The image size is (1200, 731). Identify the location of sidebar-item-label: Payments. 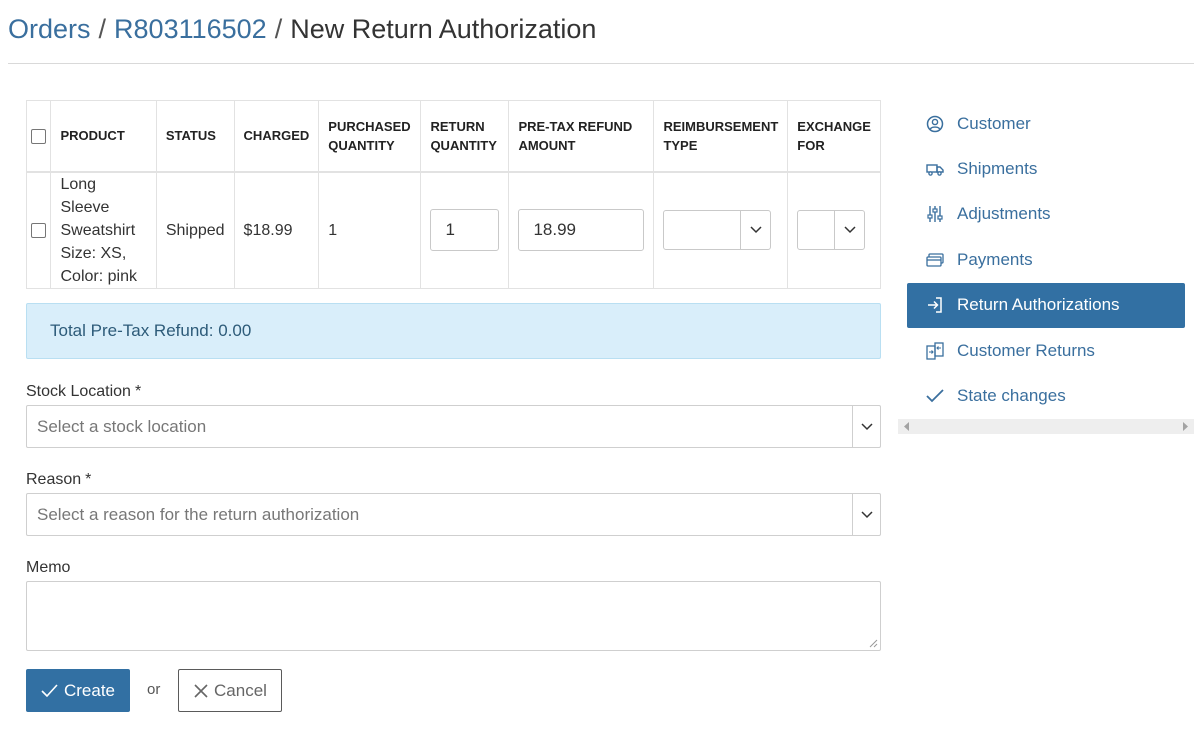
(995, 259).